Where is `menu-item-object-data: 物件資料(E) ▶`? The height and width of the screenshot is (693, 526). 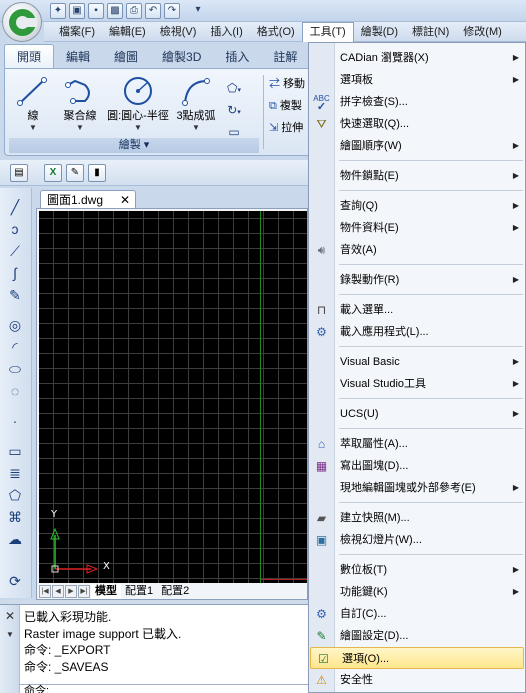
menu-item-object-data: 物件資料(E) ▶ is located at coordinates (417, 228).